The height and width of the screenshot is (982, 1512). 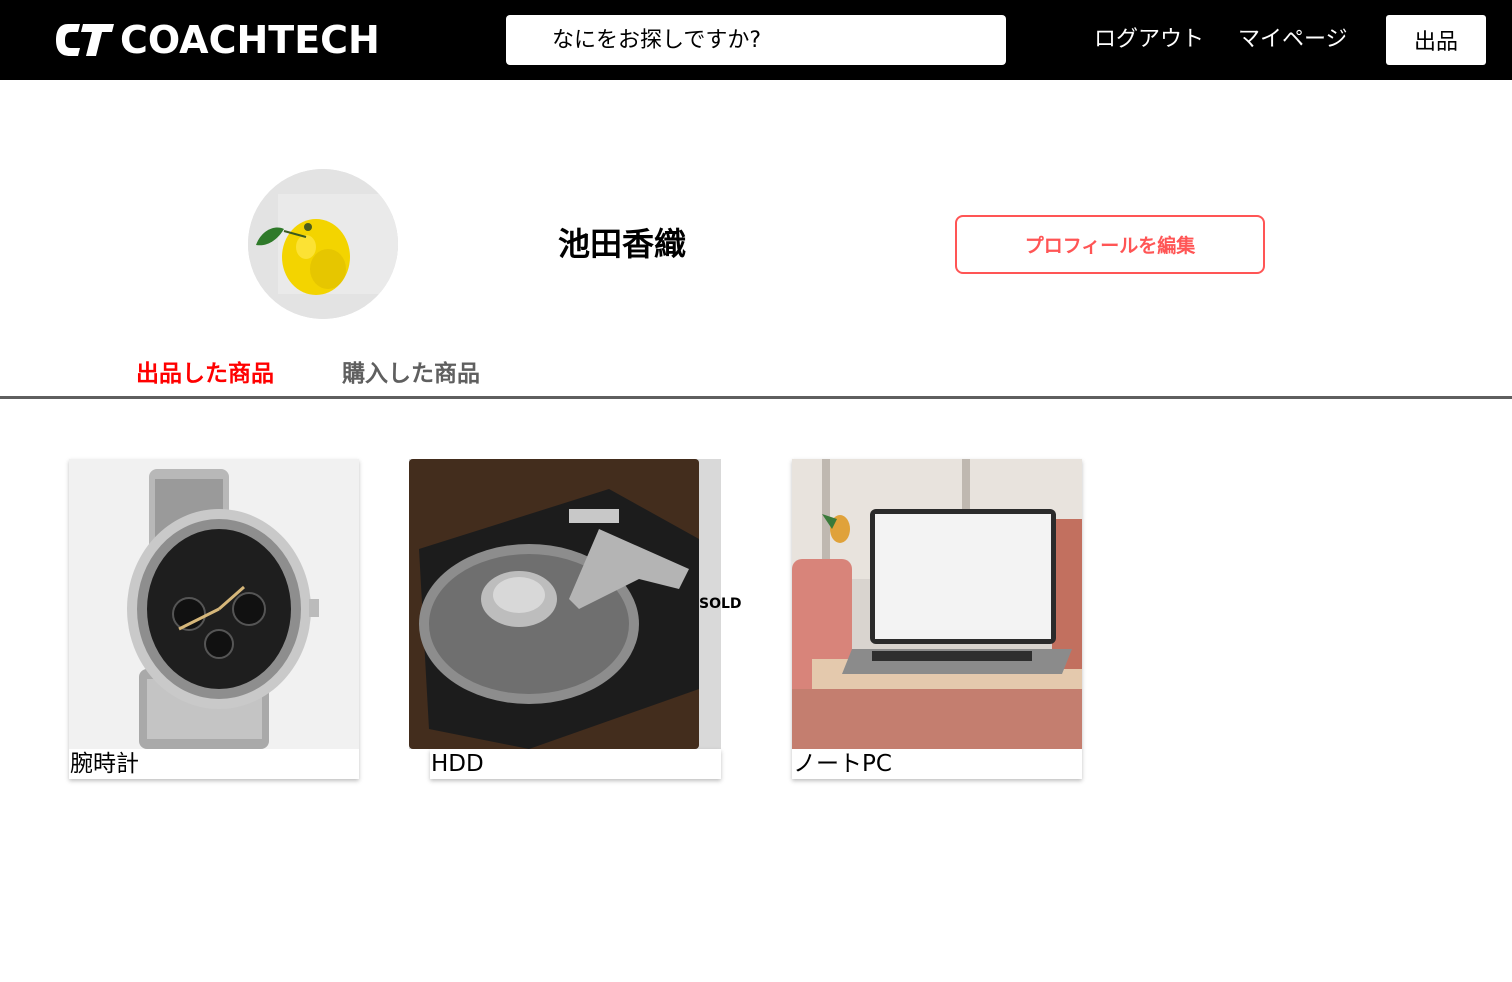 What do you see at coordinates (554, 604) in the screenshot?
I see `product-image-hdd` at bounding box center [554, 604].